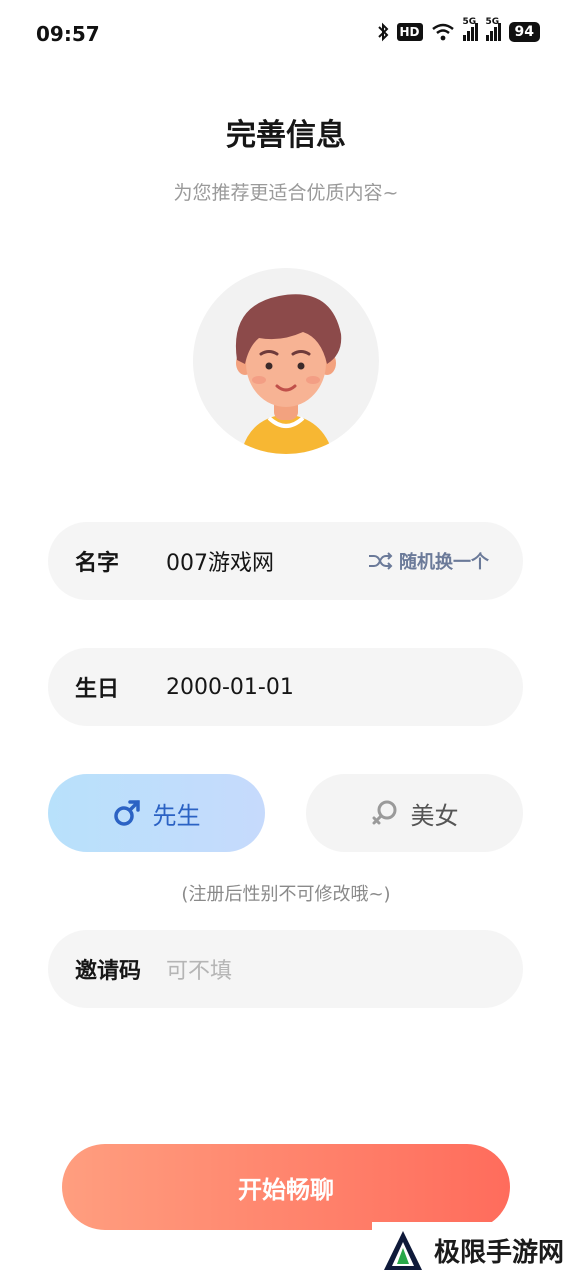 The image size is (572, 1279). Describe the element at coordinates (285, 561) in the screenshot. I see `name-field: 名字 007游戏网 随机换一个` at that location.